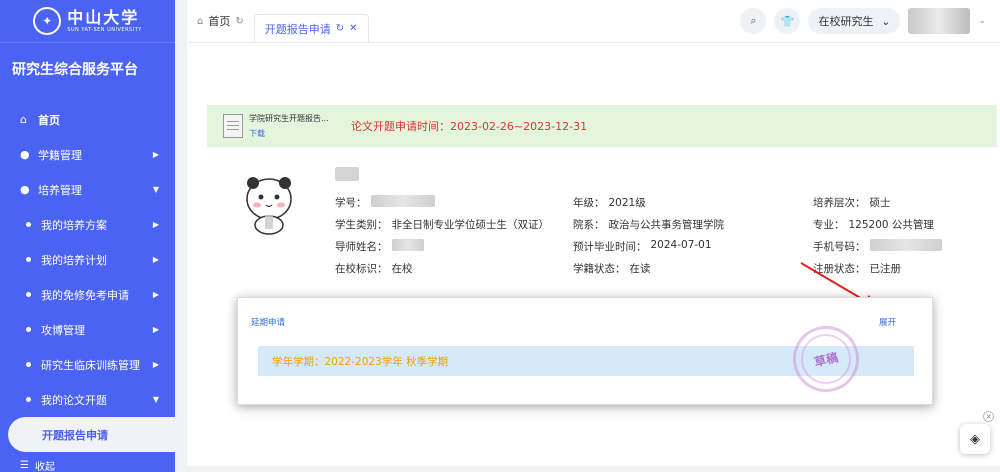  Describe the element at coordinates (87, 189) in the screenshot. I see `sidebar-item-training-management: ● 培养管理 ▼` at that location.